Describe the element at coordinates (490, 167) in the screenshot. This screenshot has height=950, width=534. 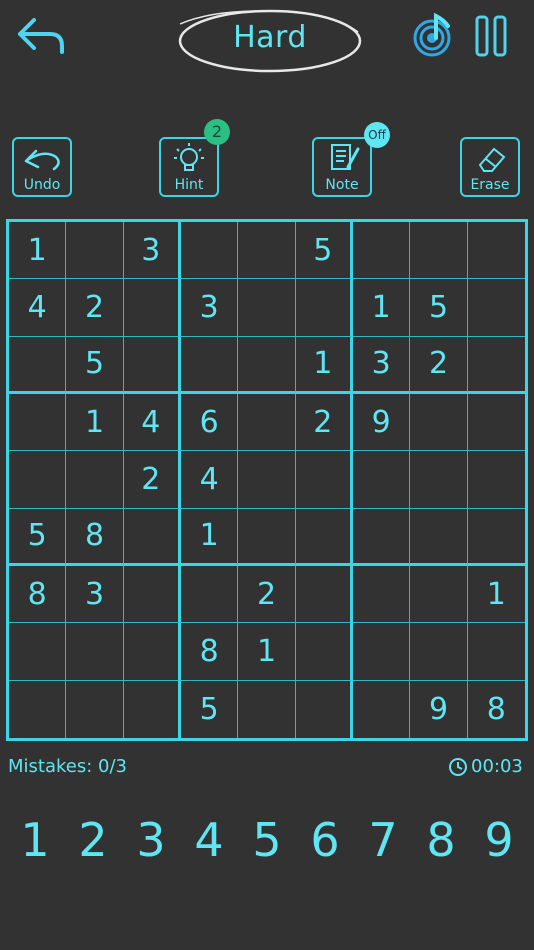
I see `erase-button: Erase` at that location.